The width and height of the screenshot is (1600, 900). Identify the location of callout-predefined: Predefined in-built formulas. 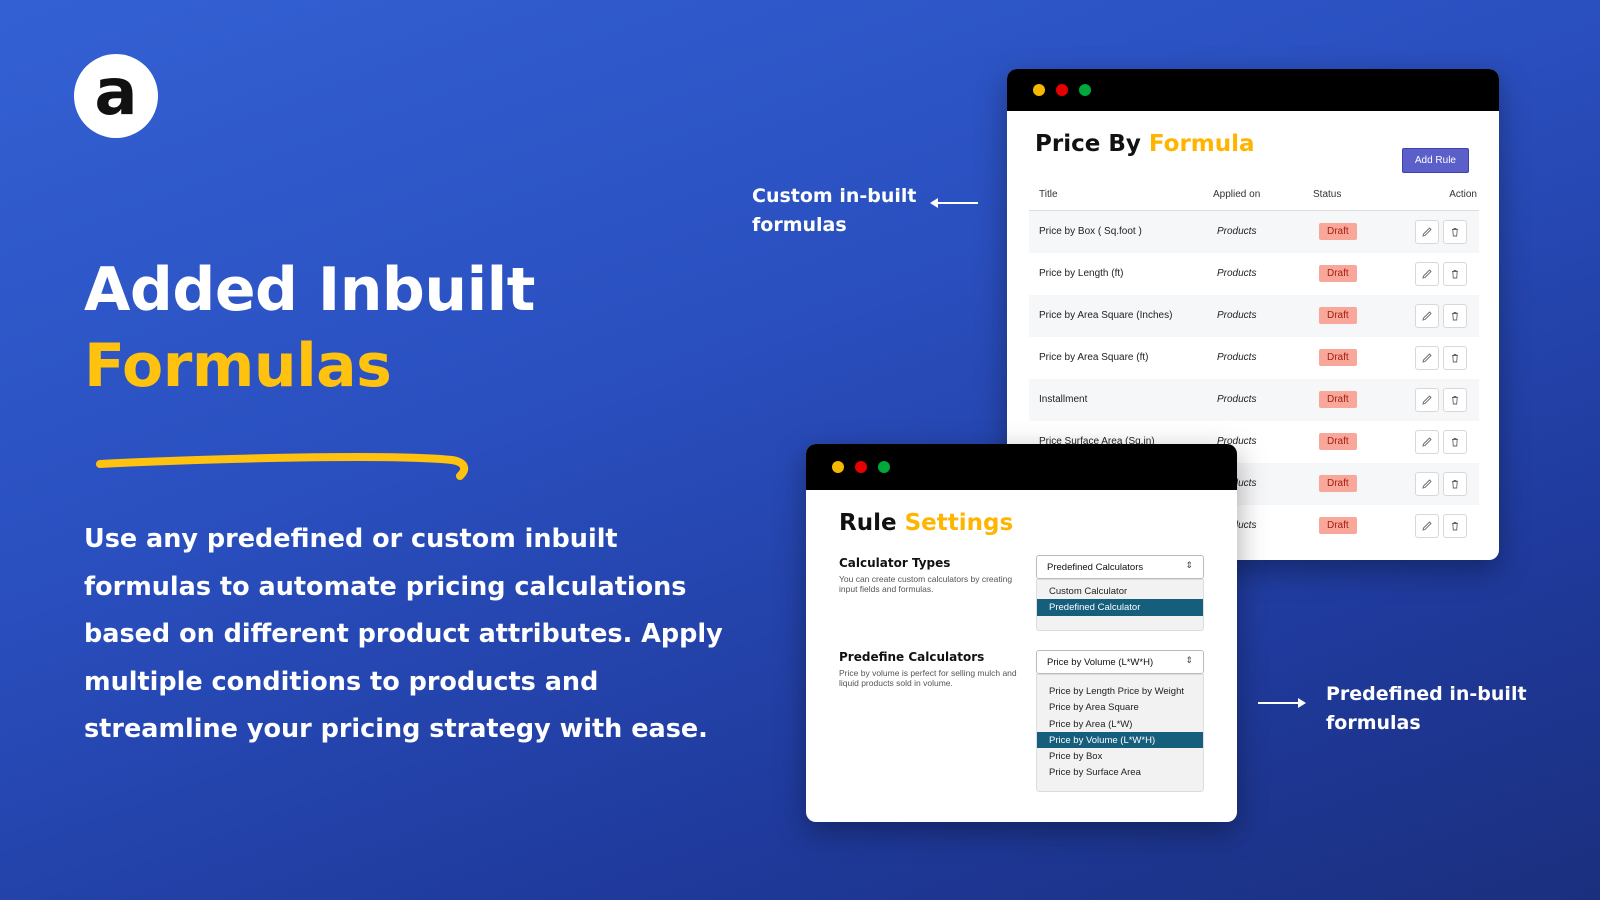
(1426, 708).